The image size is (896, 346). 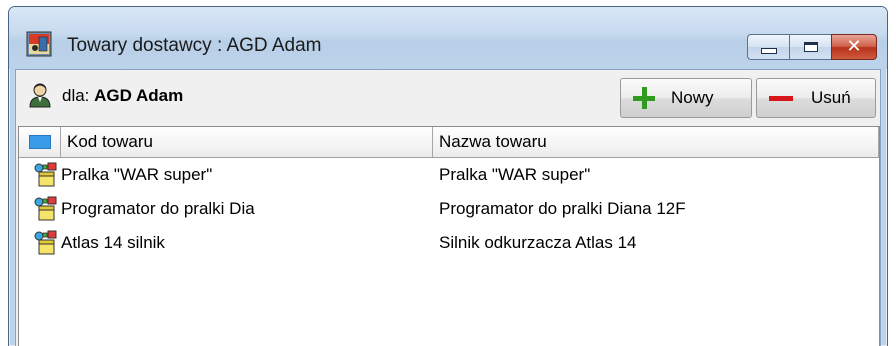 I want to click on vendor-name: AGD Adam, so click(x=139, y=95).